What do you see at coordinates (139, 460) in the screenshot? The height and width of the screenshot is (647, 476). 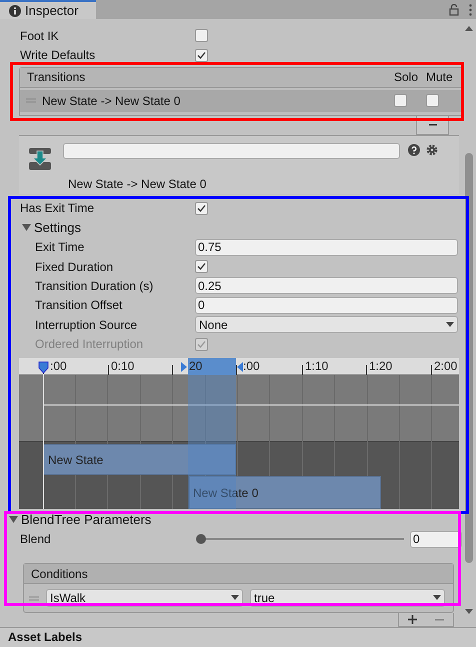 I see `clip-bar: New State` at bounding box center [139, 460].